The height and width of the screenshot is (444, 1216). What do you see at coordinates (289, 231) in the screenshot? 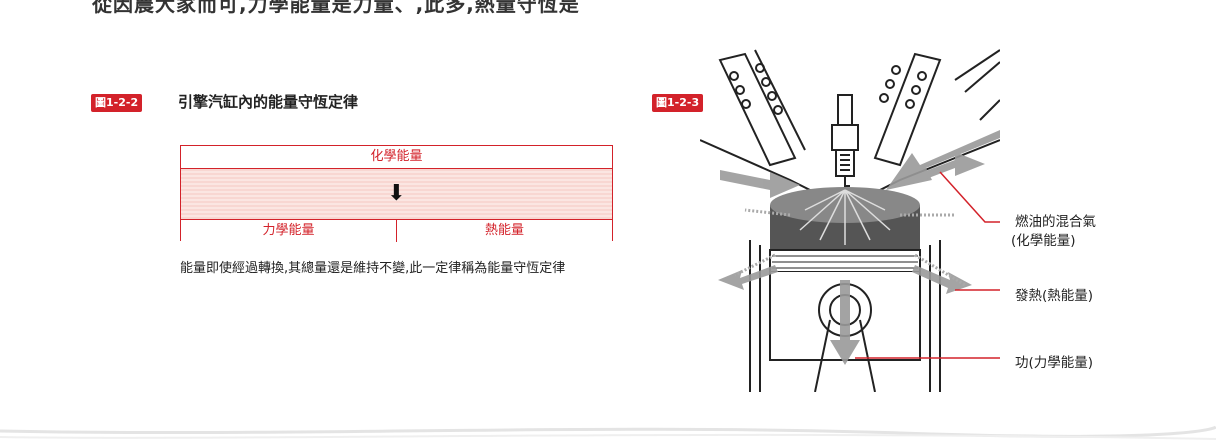
I see `mechanical-energy-label: 力學能量` at bounding box center [289, 231].